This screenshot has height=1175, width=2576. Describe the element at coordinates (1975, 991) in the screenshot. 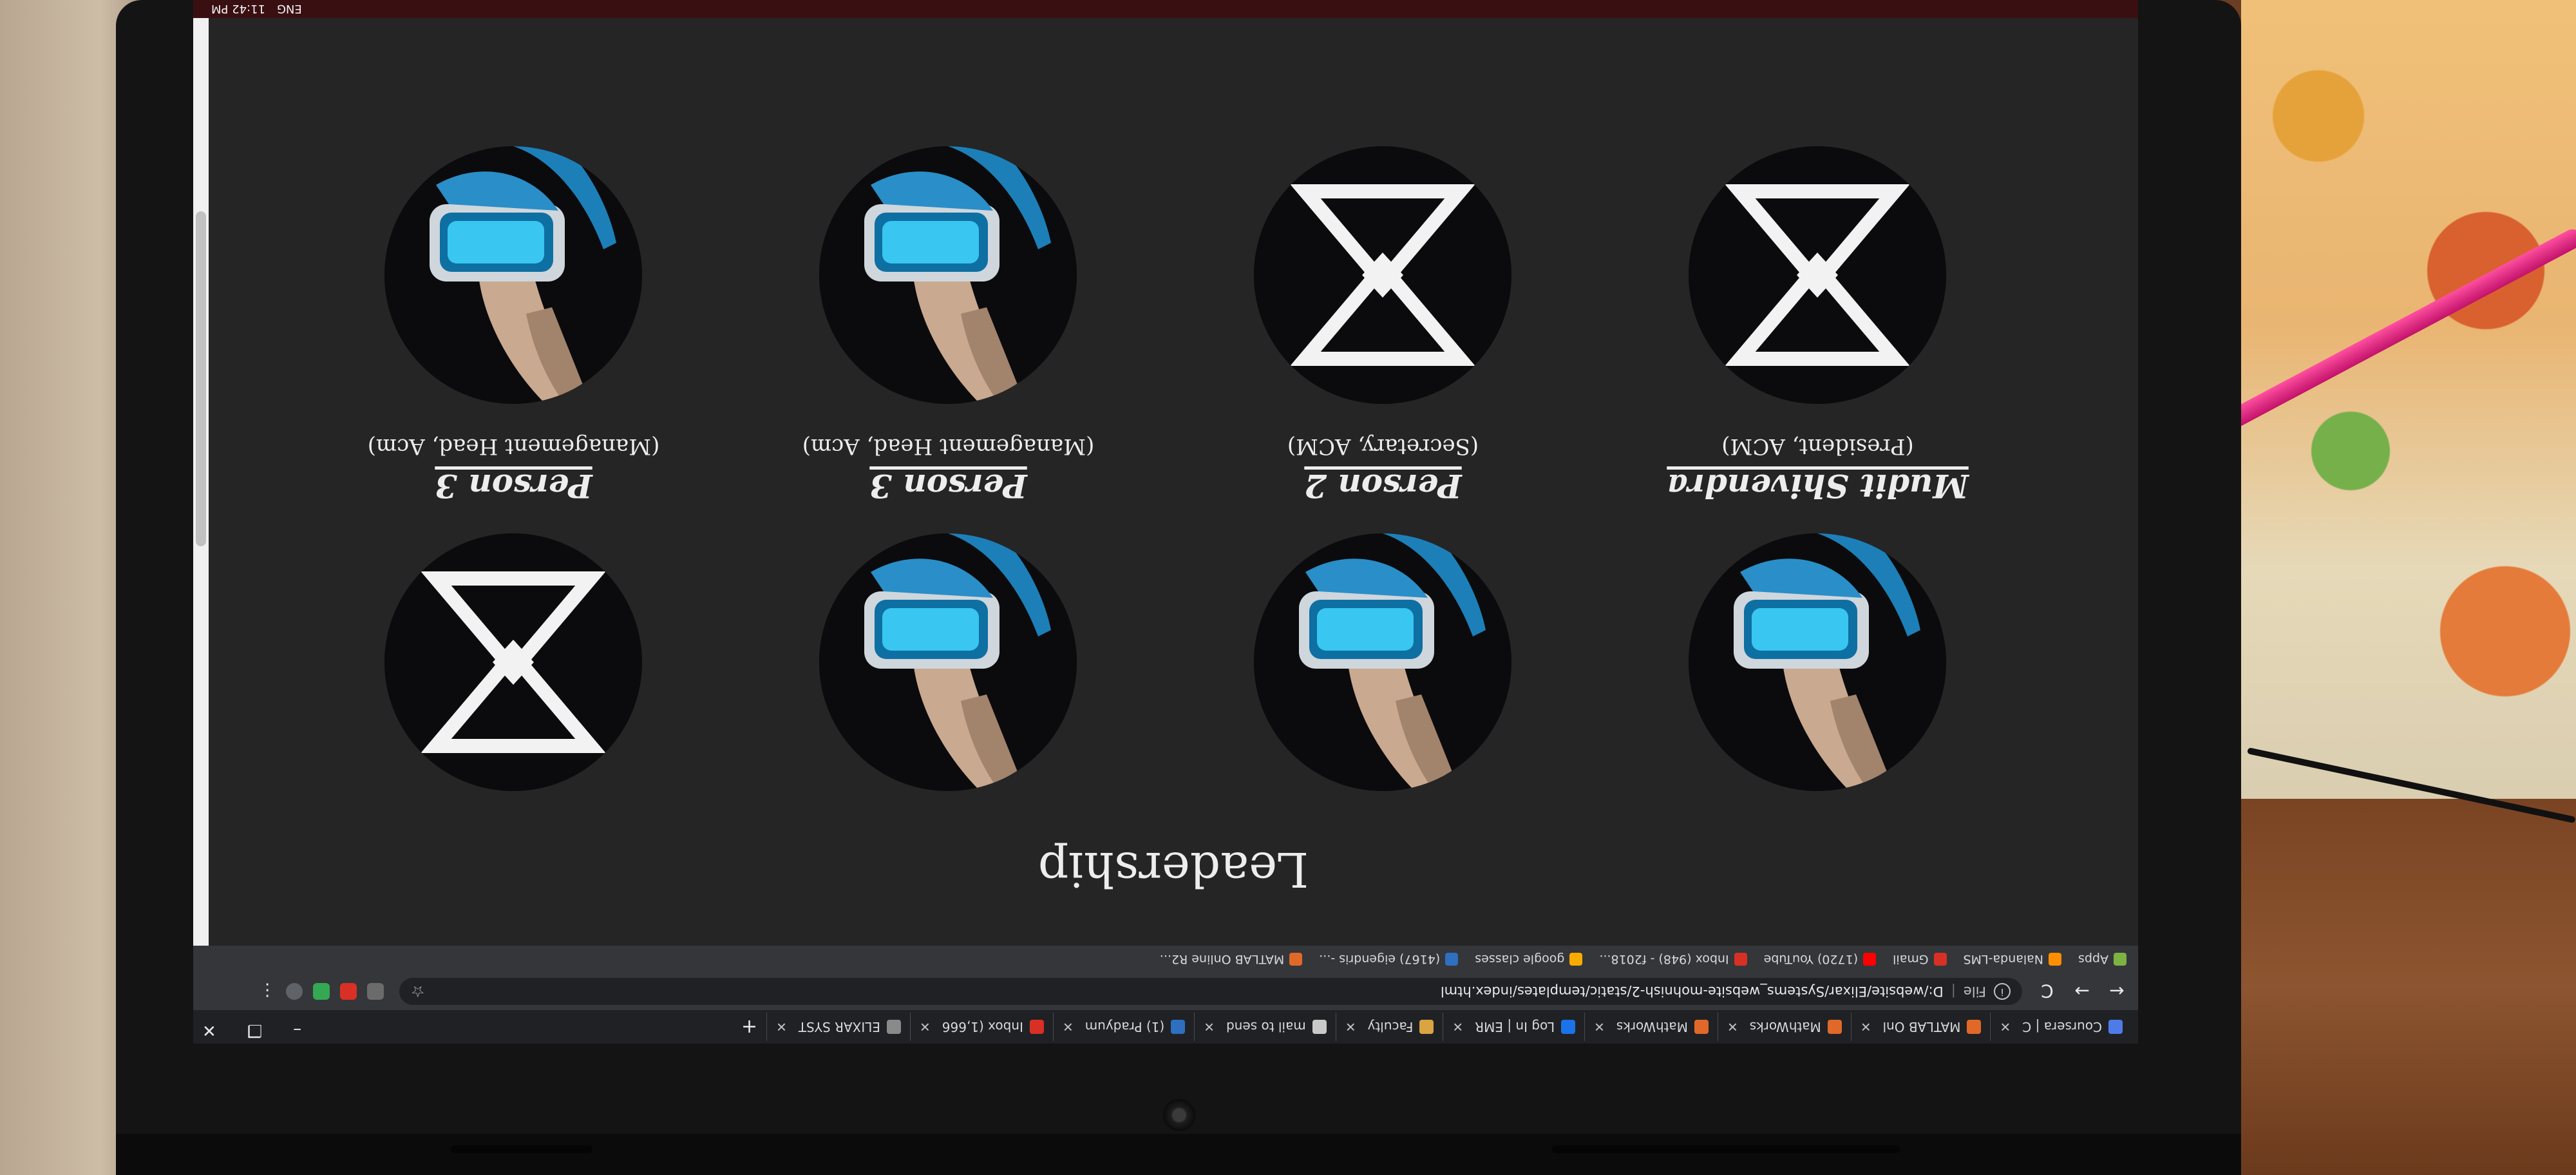

I see `url-scheme: File` at that location.